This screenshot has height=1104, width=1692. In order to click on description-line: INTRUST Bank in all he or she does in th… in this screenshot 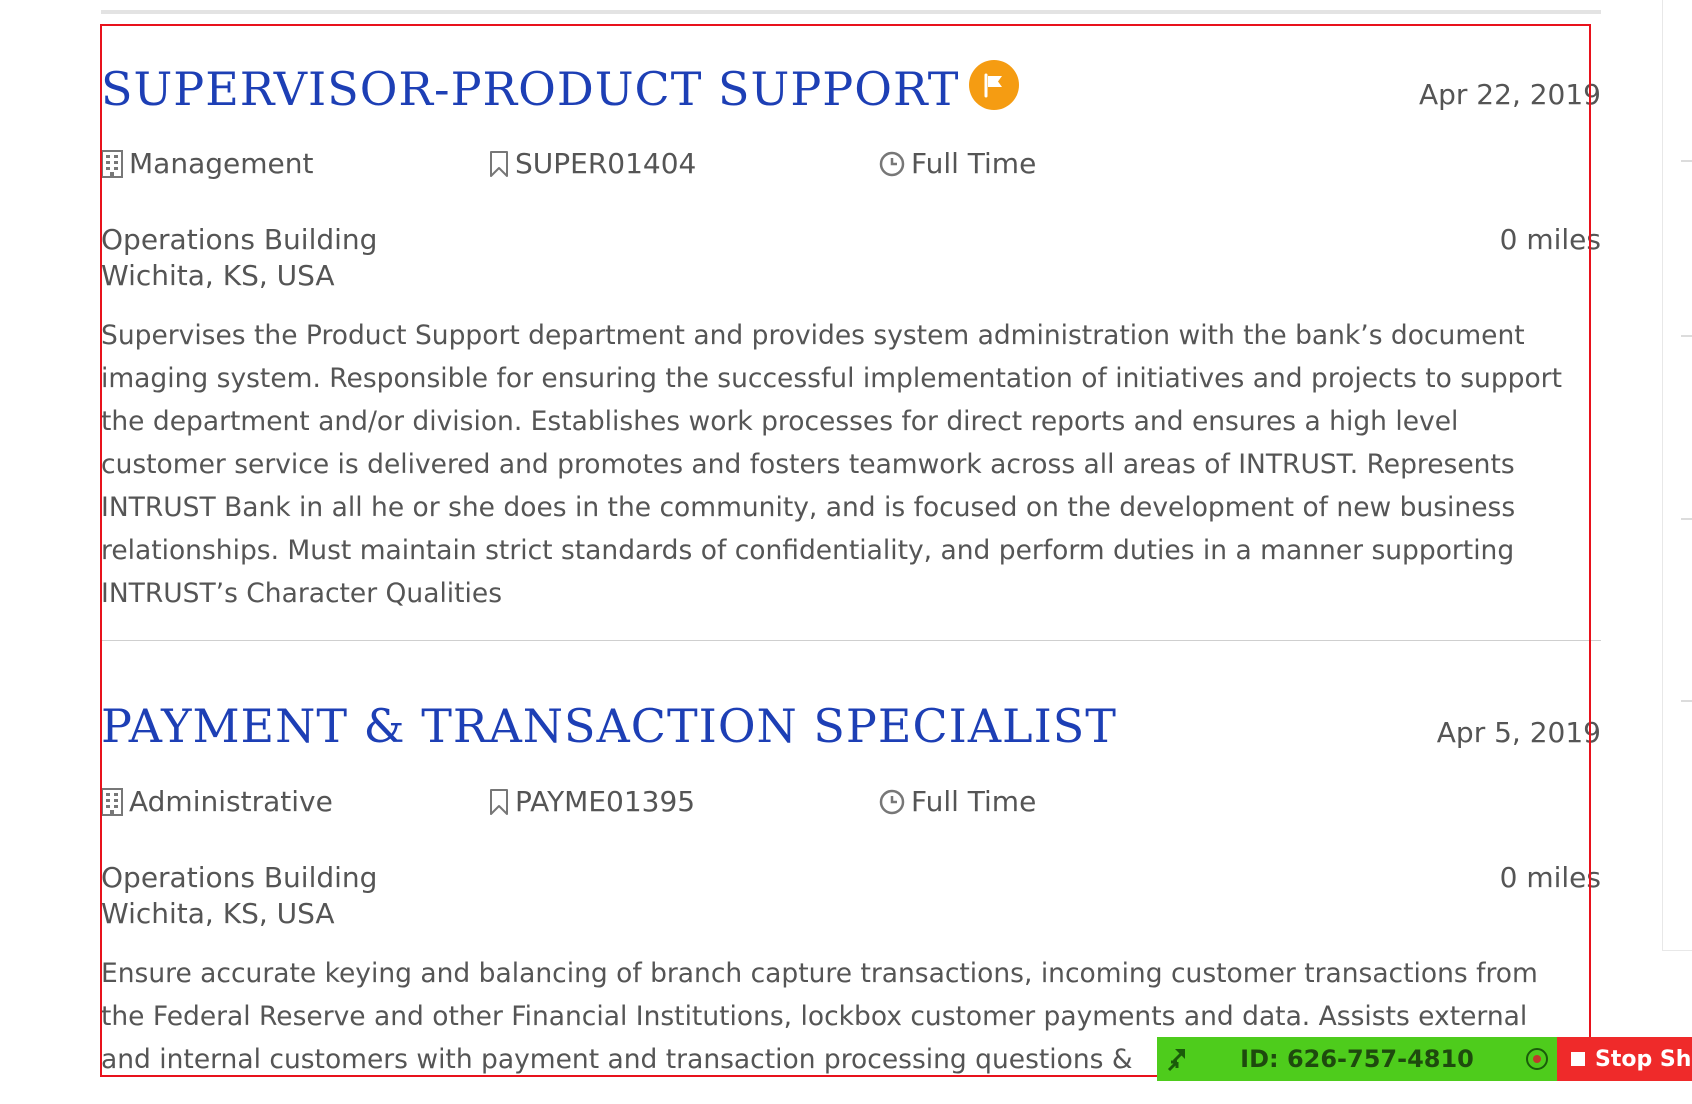, I will do `click(808, 507)`.